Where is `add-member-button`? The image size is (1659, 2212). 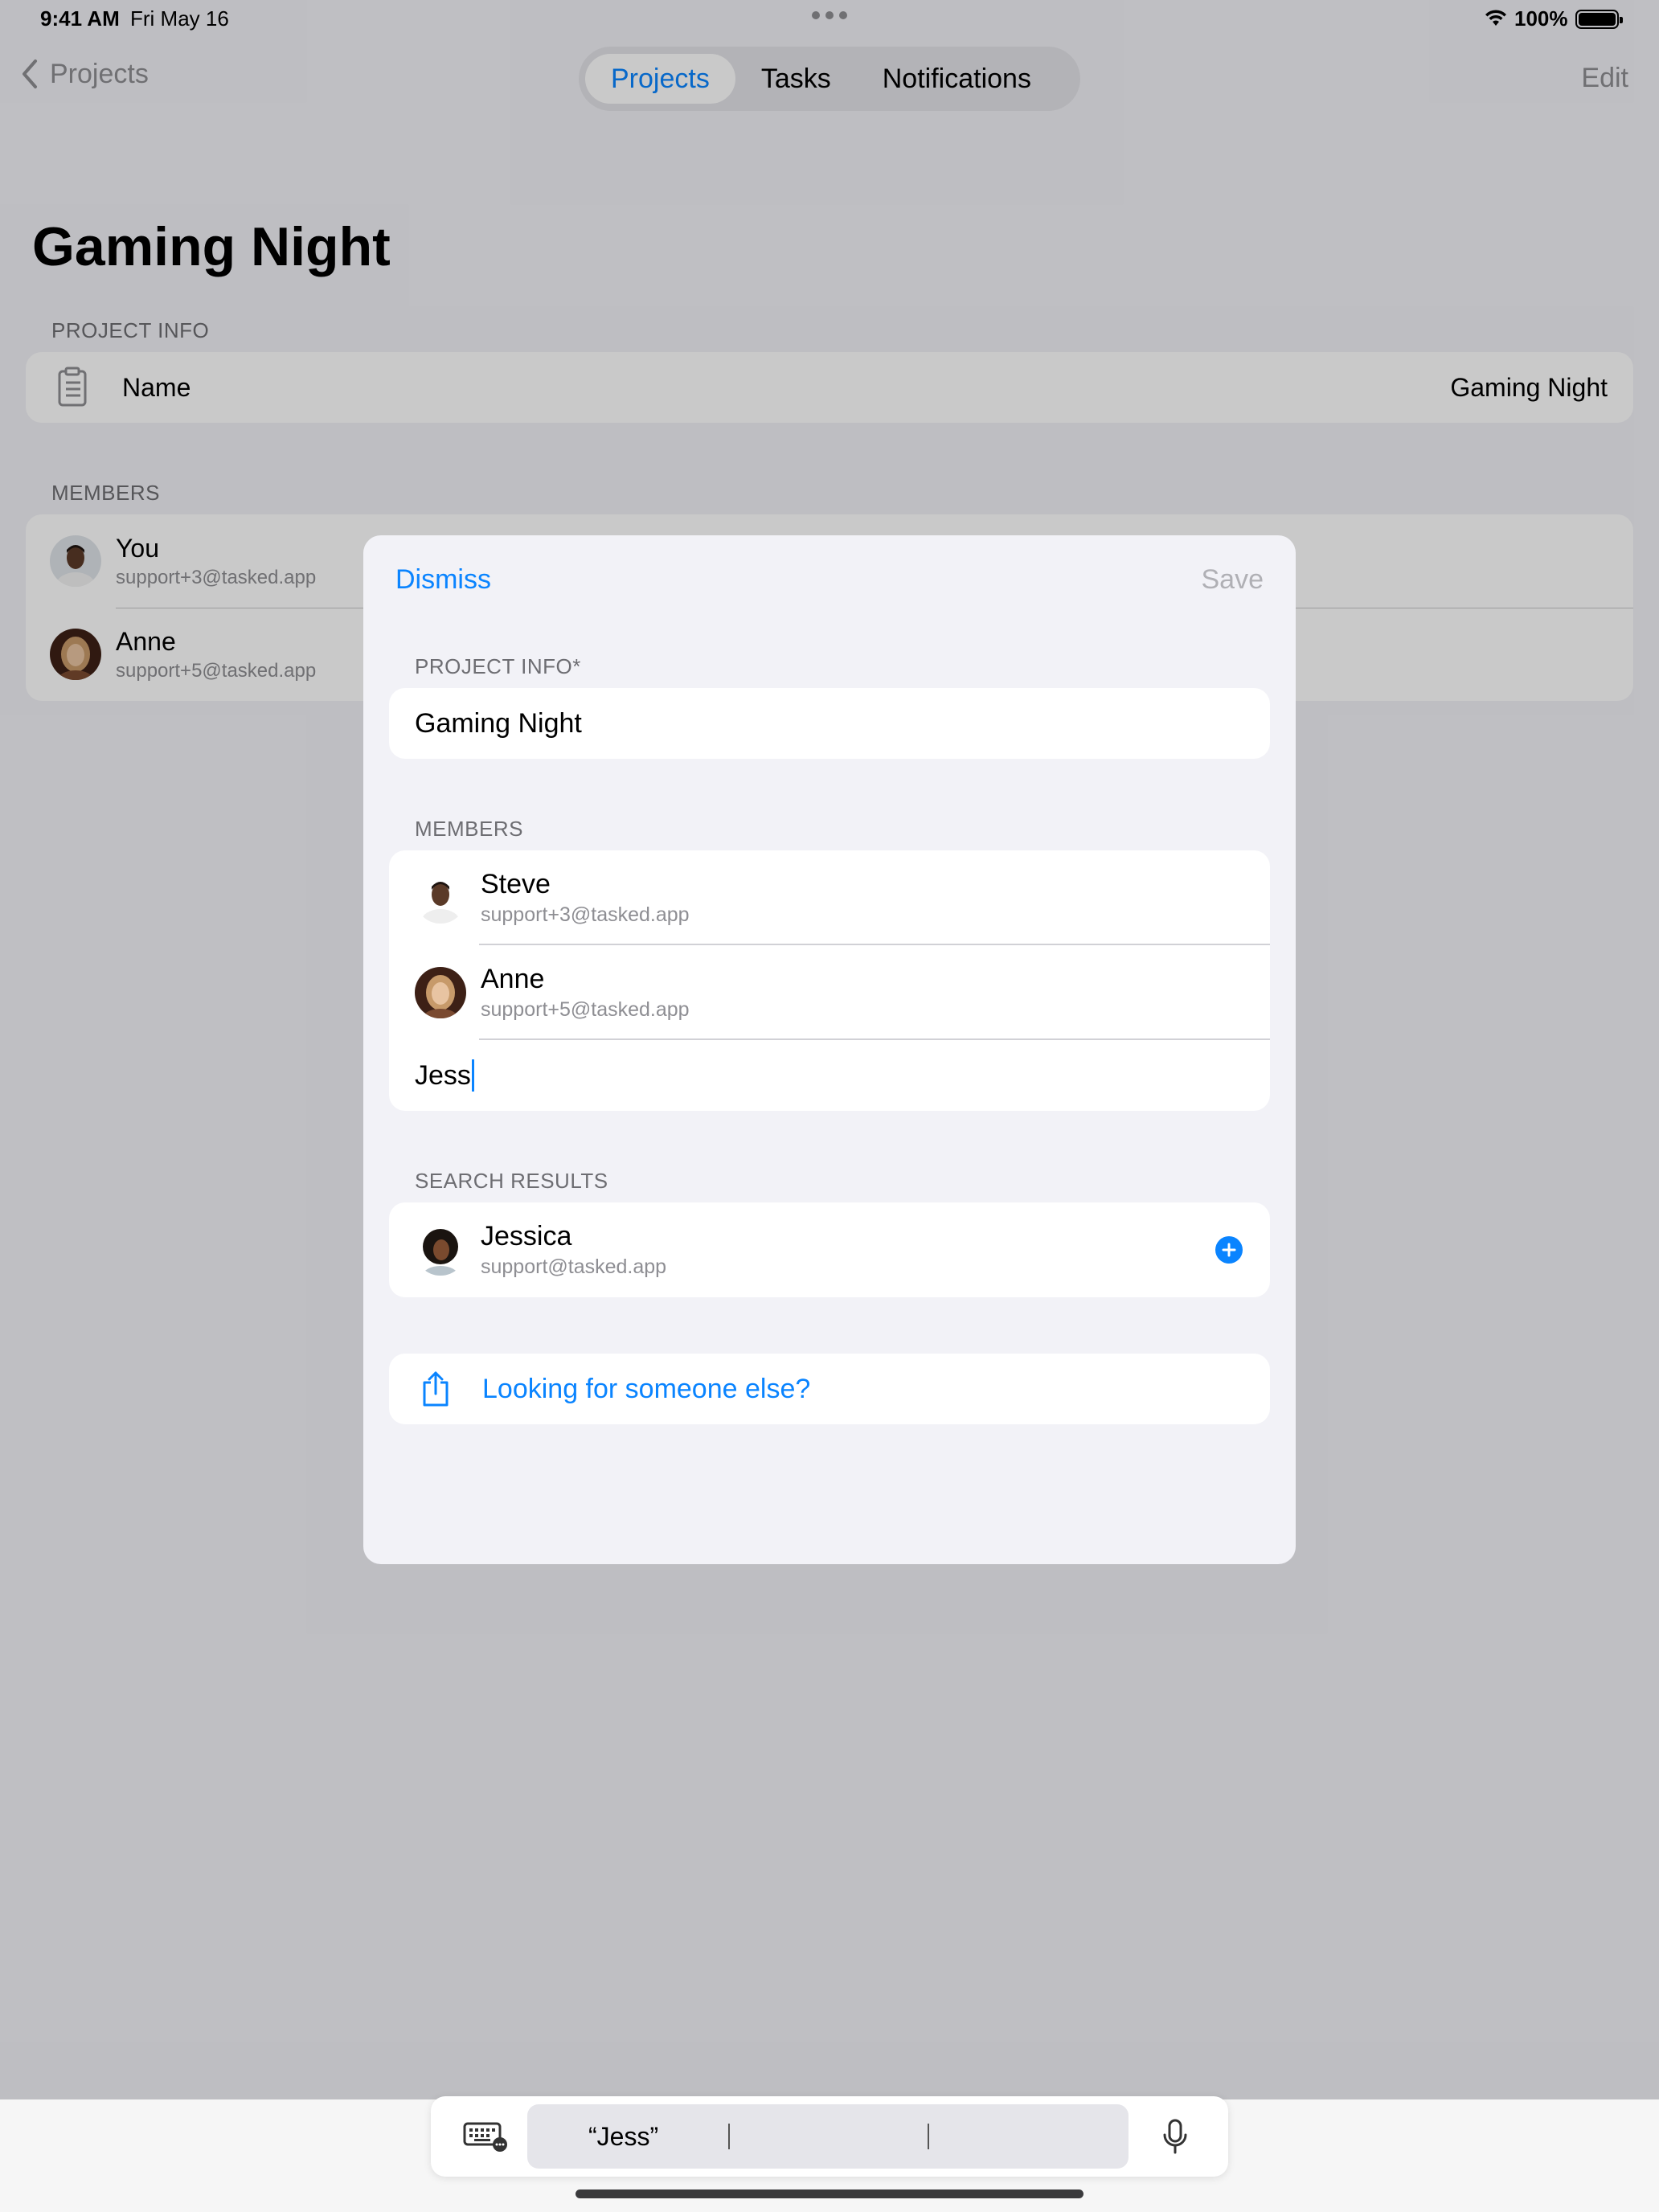
add-member-button is located at coordinates (1229, 1250).